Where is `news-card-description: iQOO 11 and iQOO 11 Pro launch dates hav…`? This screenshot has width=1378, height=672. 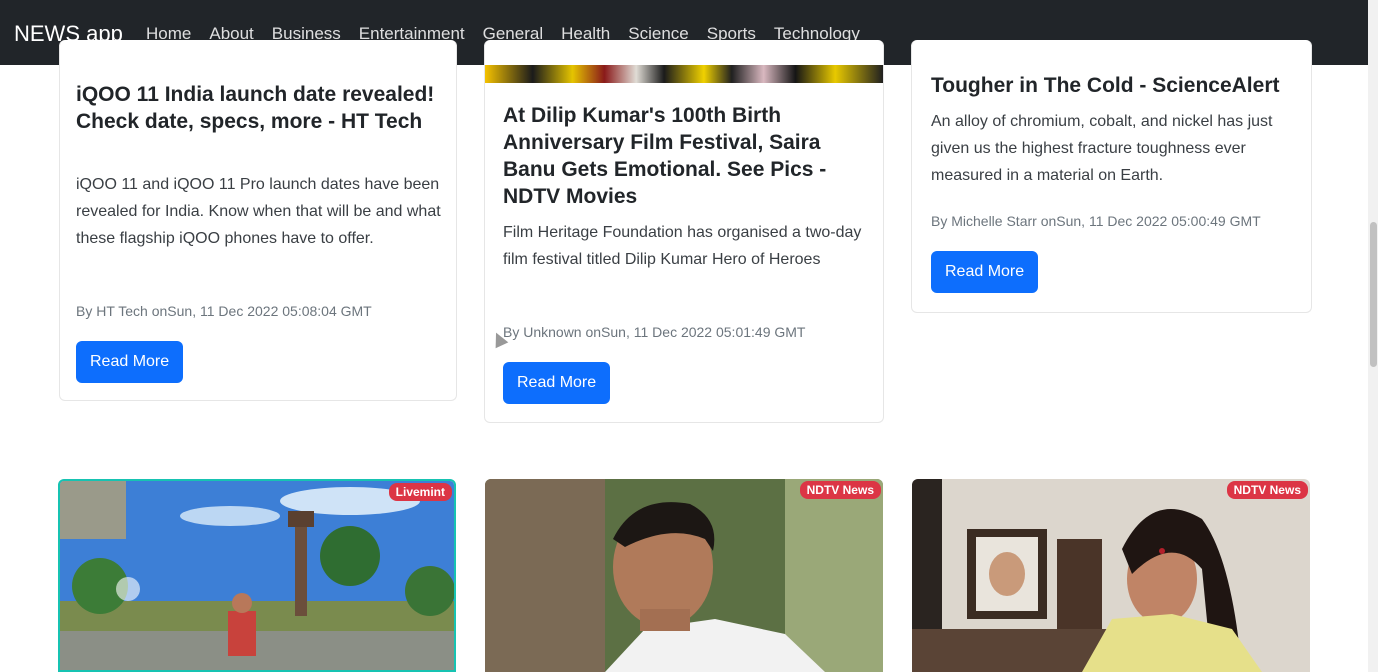
news-card-description: iQOO 11 and iQOO 11 Pro launch dates hav… is located at coordinates (258, 211).